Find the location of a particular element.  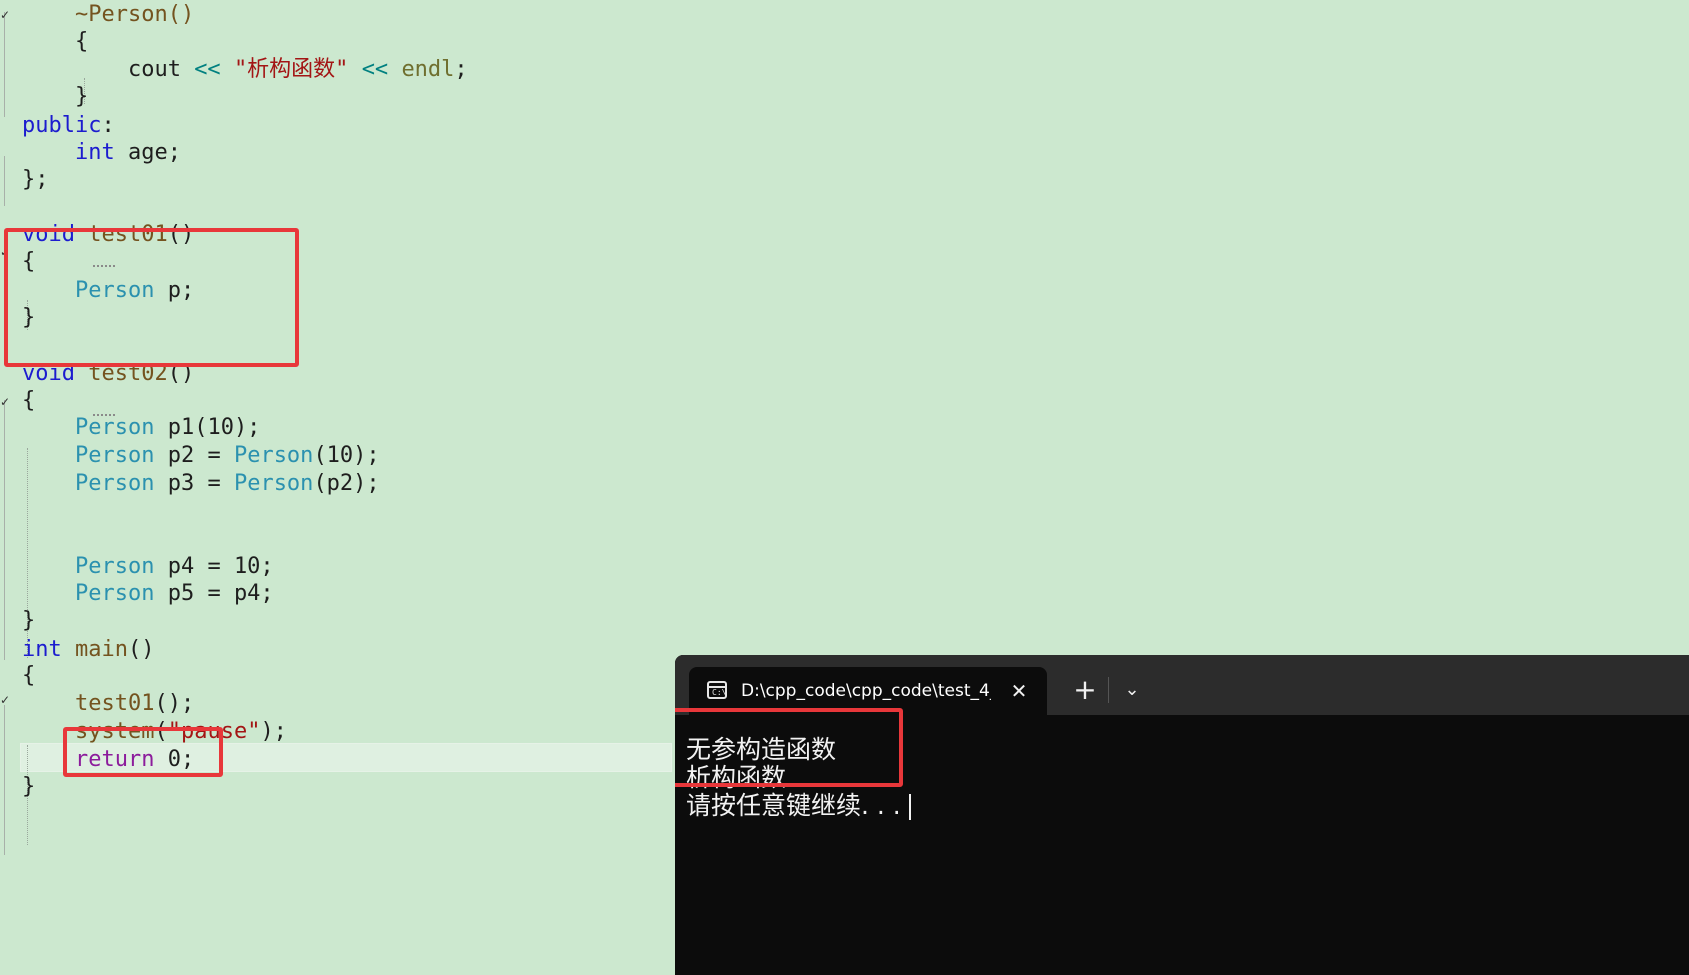

new-tab-button: + is located at coordinates (1085, 690).